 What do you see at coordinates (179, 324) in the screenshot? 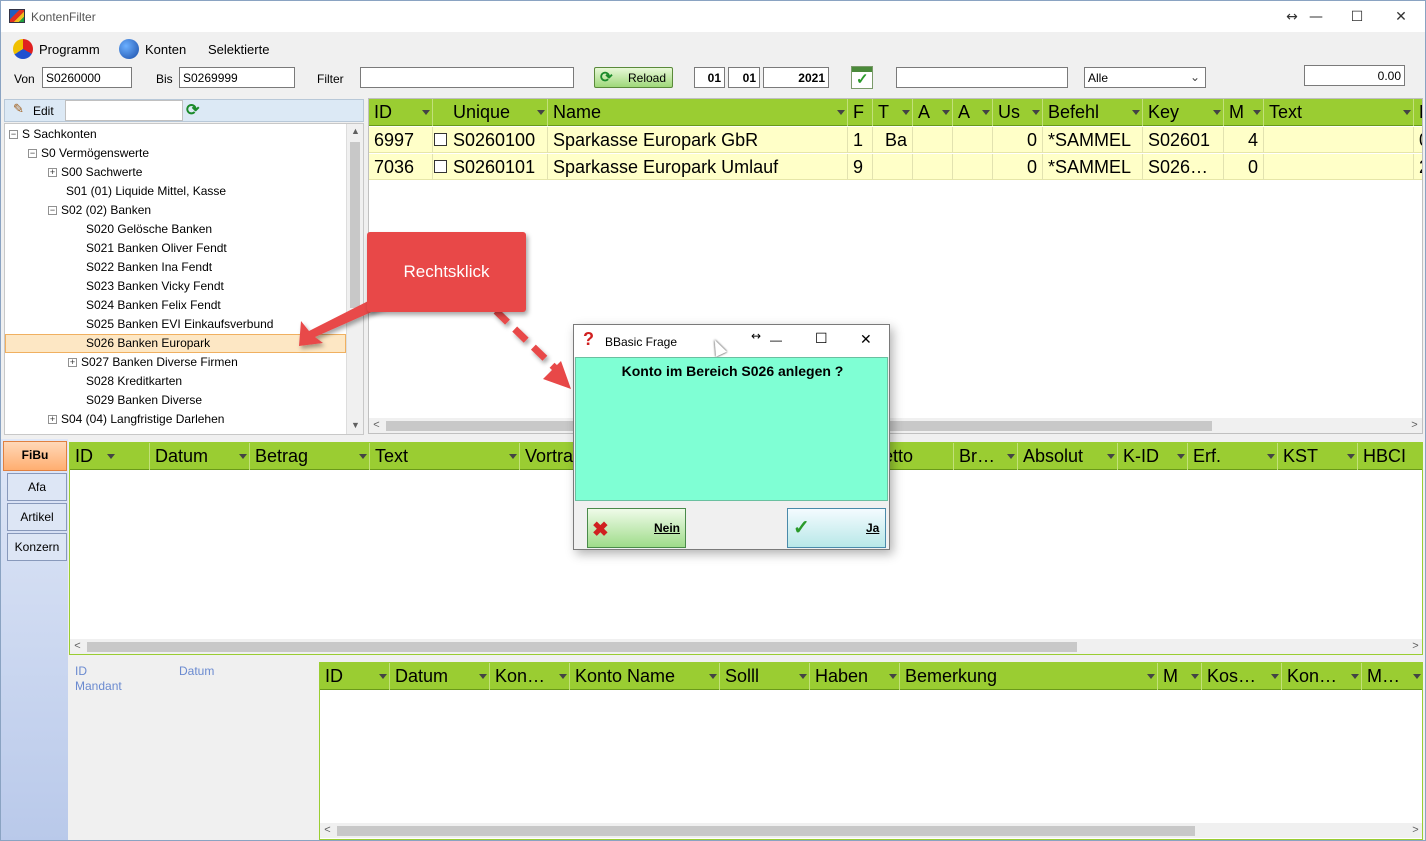
I see `tree-node-s025: S025 Banken EVI Einkaufsverbund` at bounding box center [179, 324].